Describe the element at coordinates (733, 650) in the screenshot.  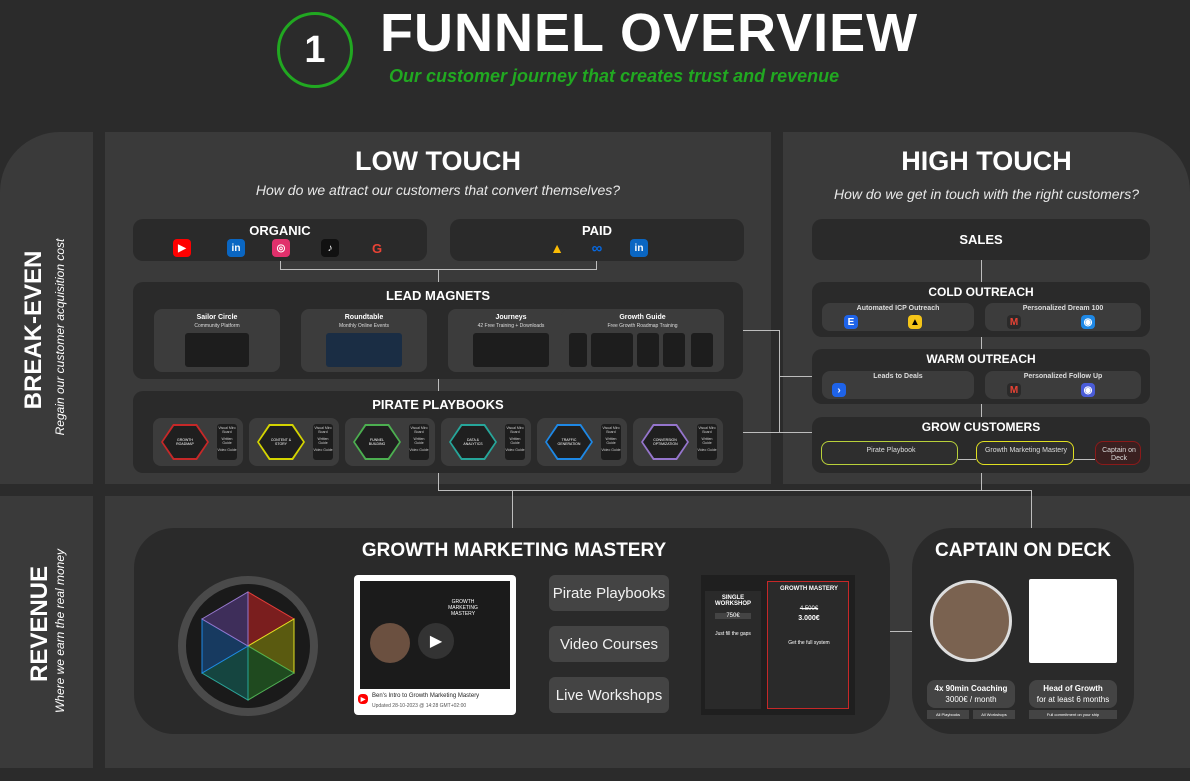
I see `single-workshop-plan: SINGLE WORKSHOP 750€ Just fill the gaps` at that location.